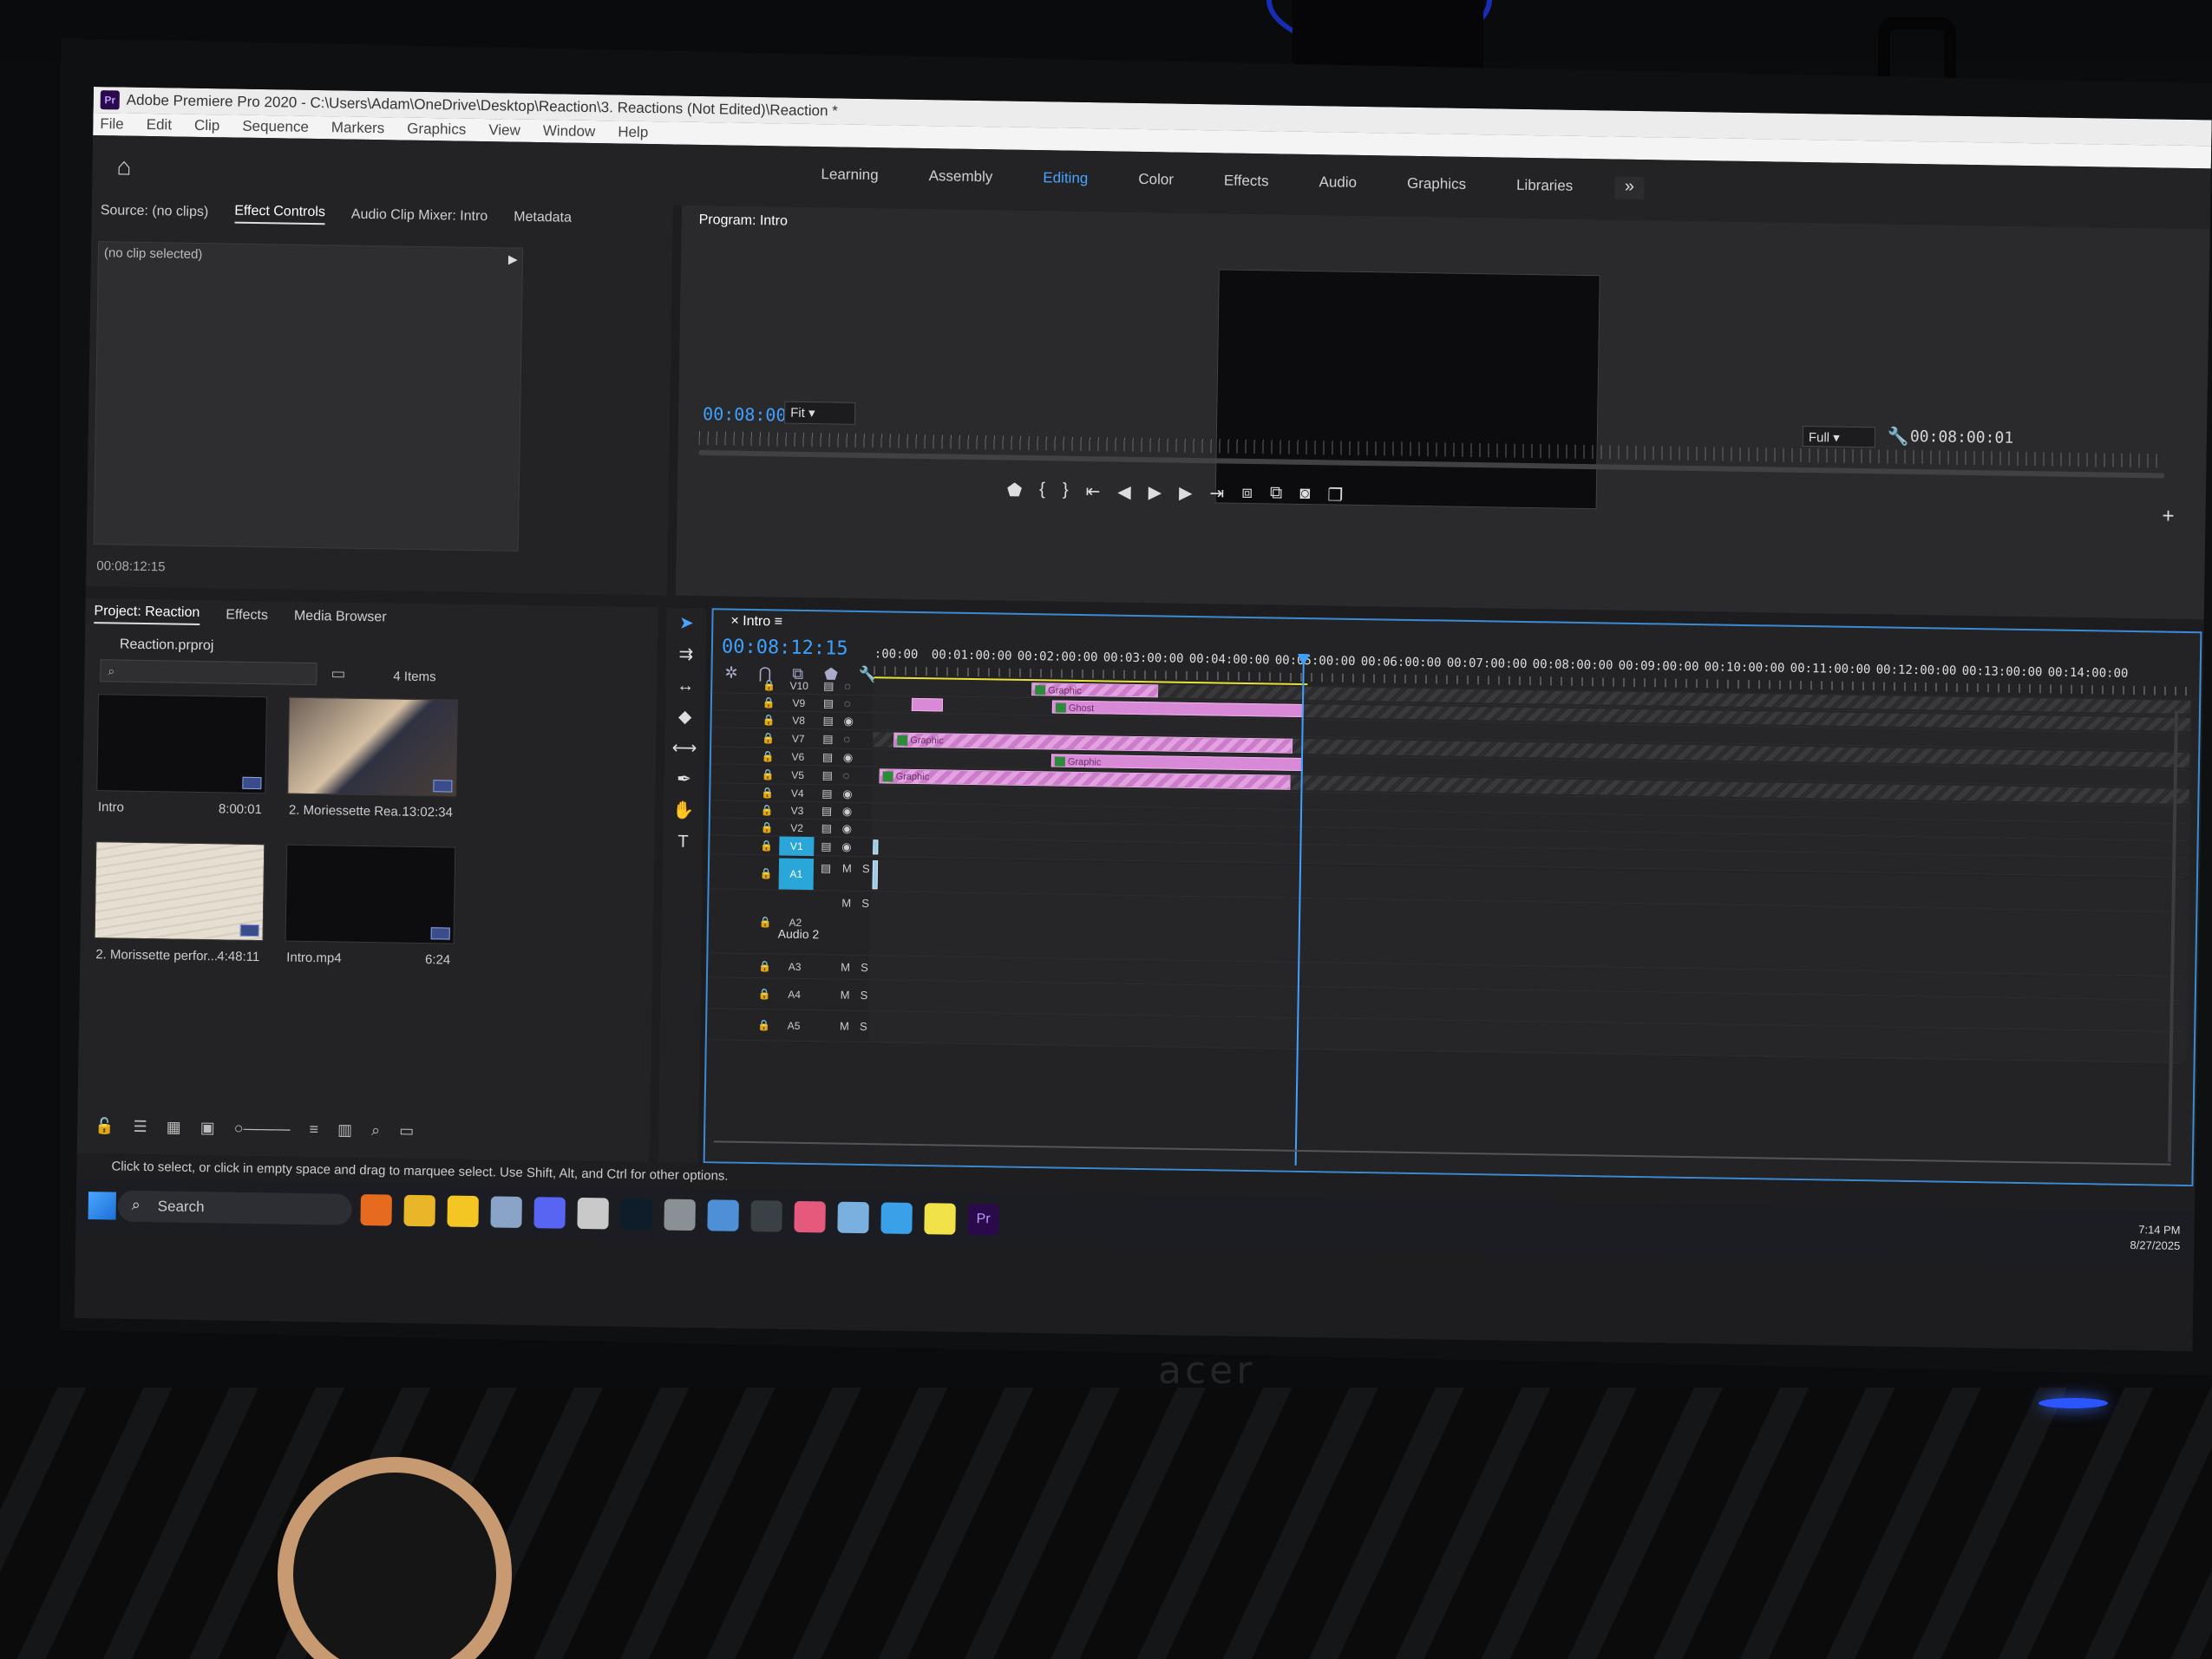  I want to click on sort-icon: ≡, so click(313, 1130).